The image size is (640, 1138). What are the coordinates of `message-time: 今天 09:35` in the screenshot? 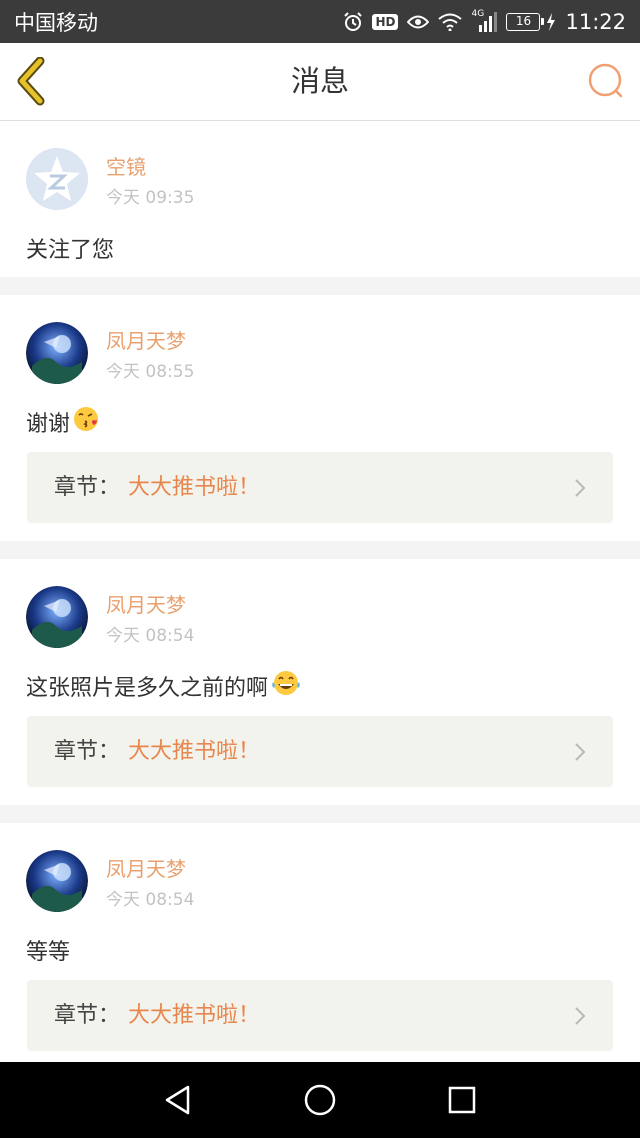 It's located at (150, 198).